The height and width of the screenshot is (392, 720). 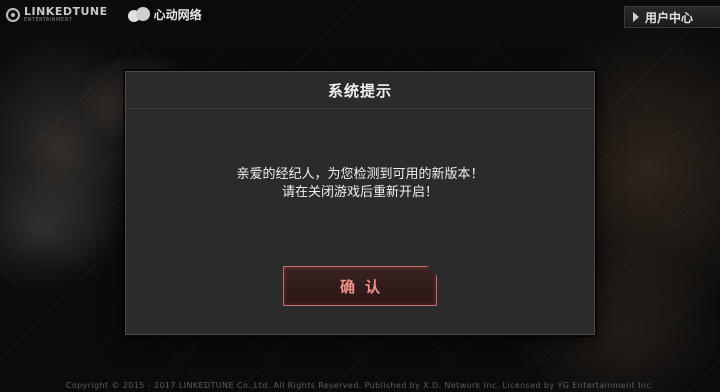 I want to click on confirm-button-label: 确认, so click(x=364, y=286).